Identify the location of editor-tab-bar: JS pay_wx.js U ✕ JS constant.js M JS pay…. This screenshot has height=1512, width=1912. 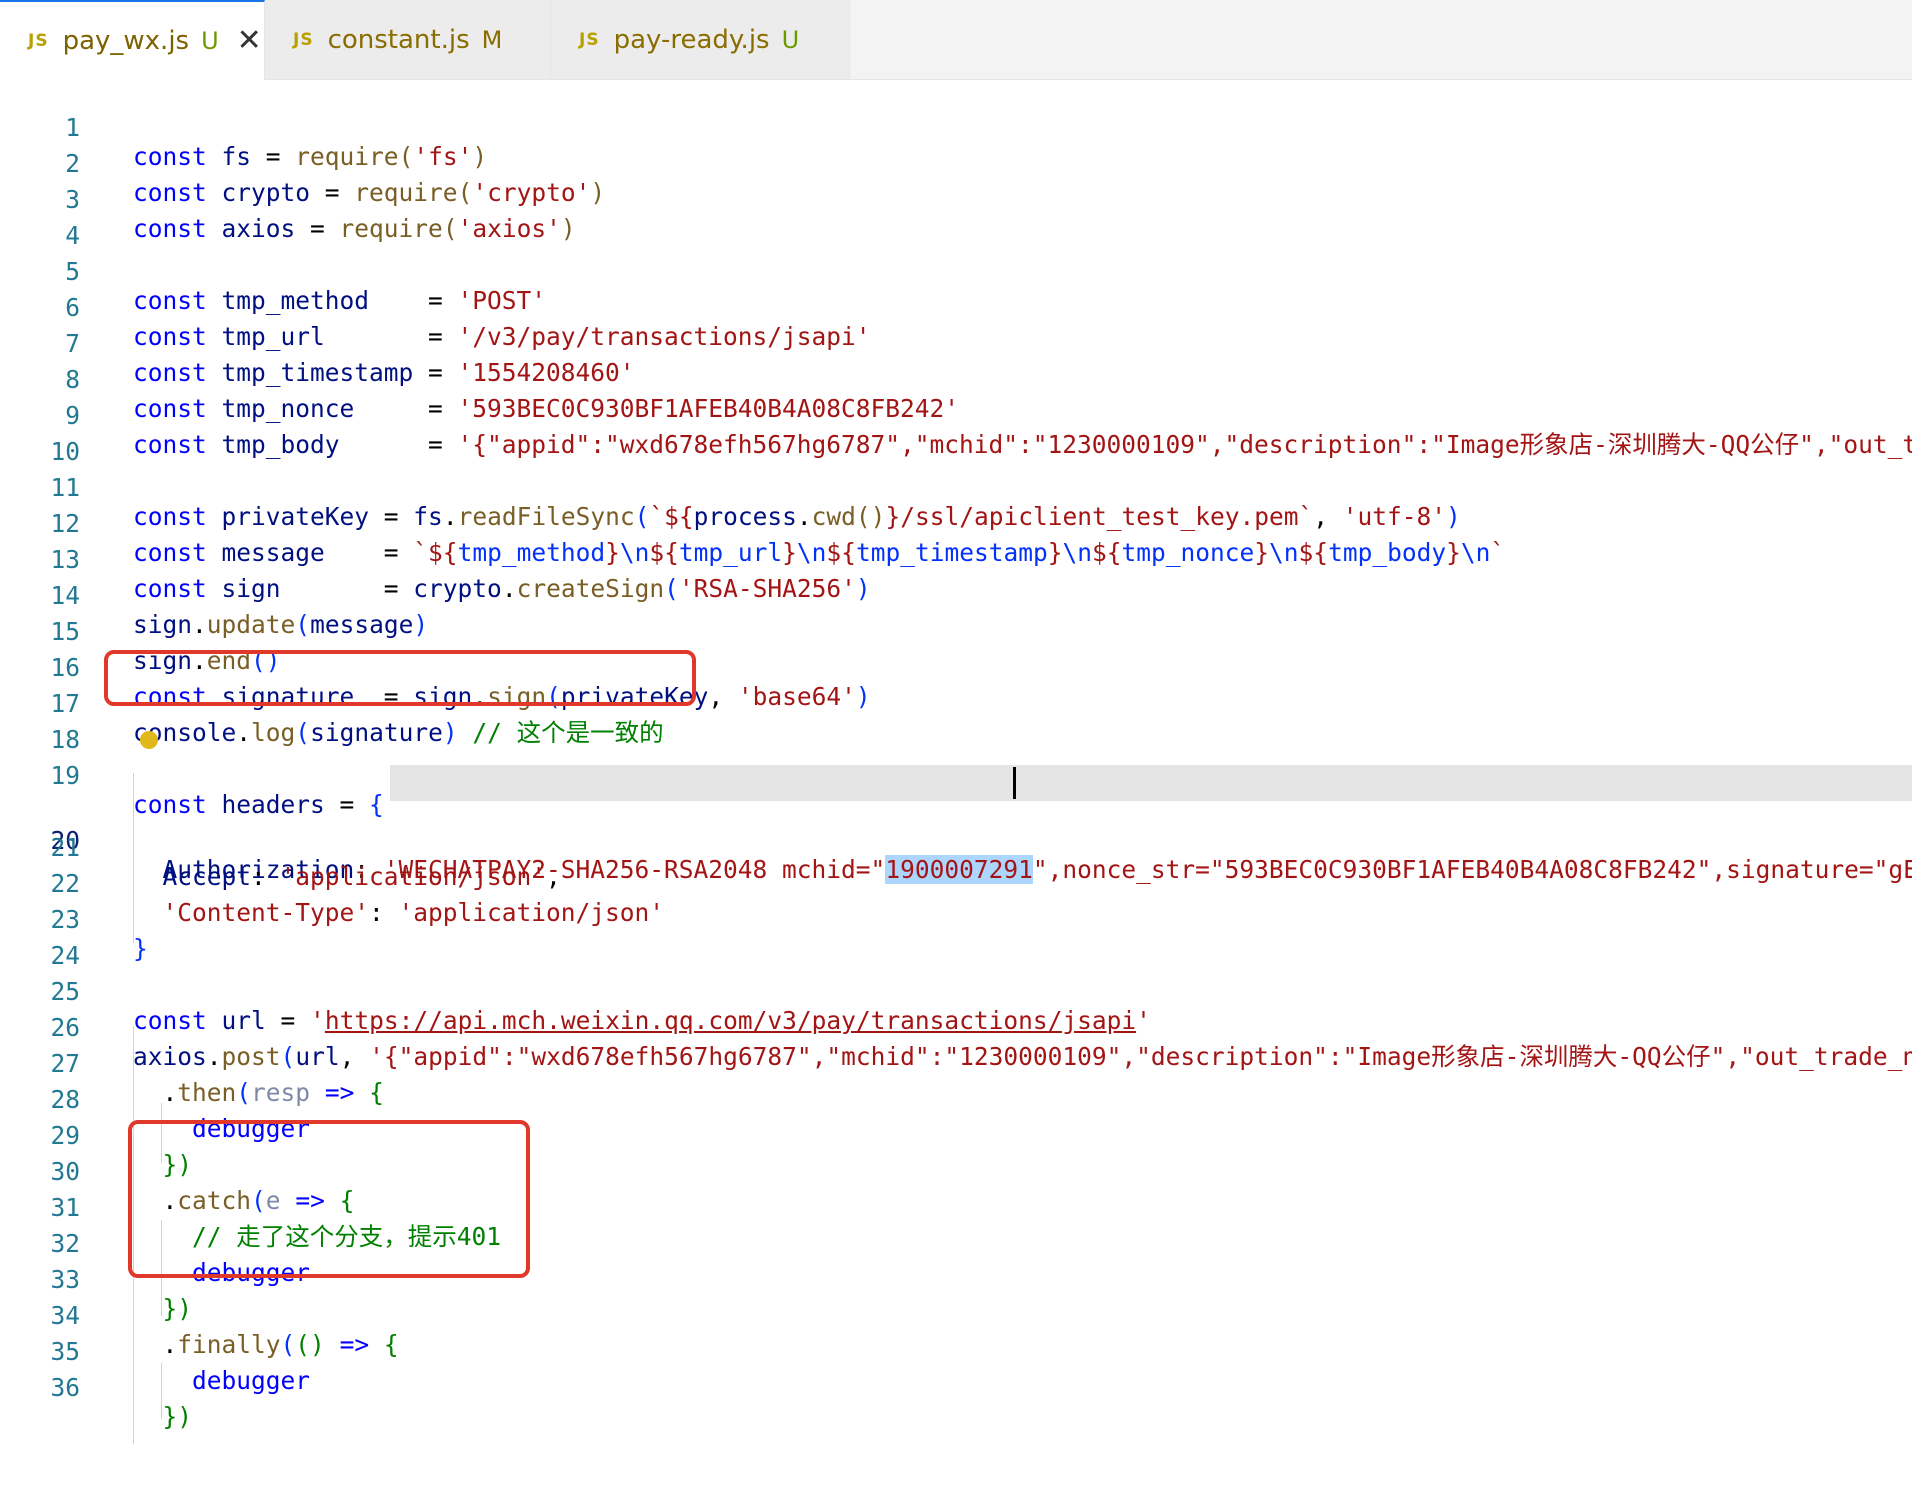
(956, 40).